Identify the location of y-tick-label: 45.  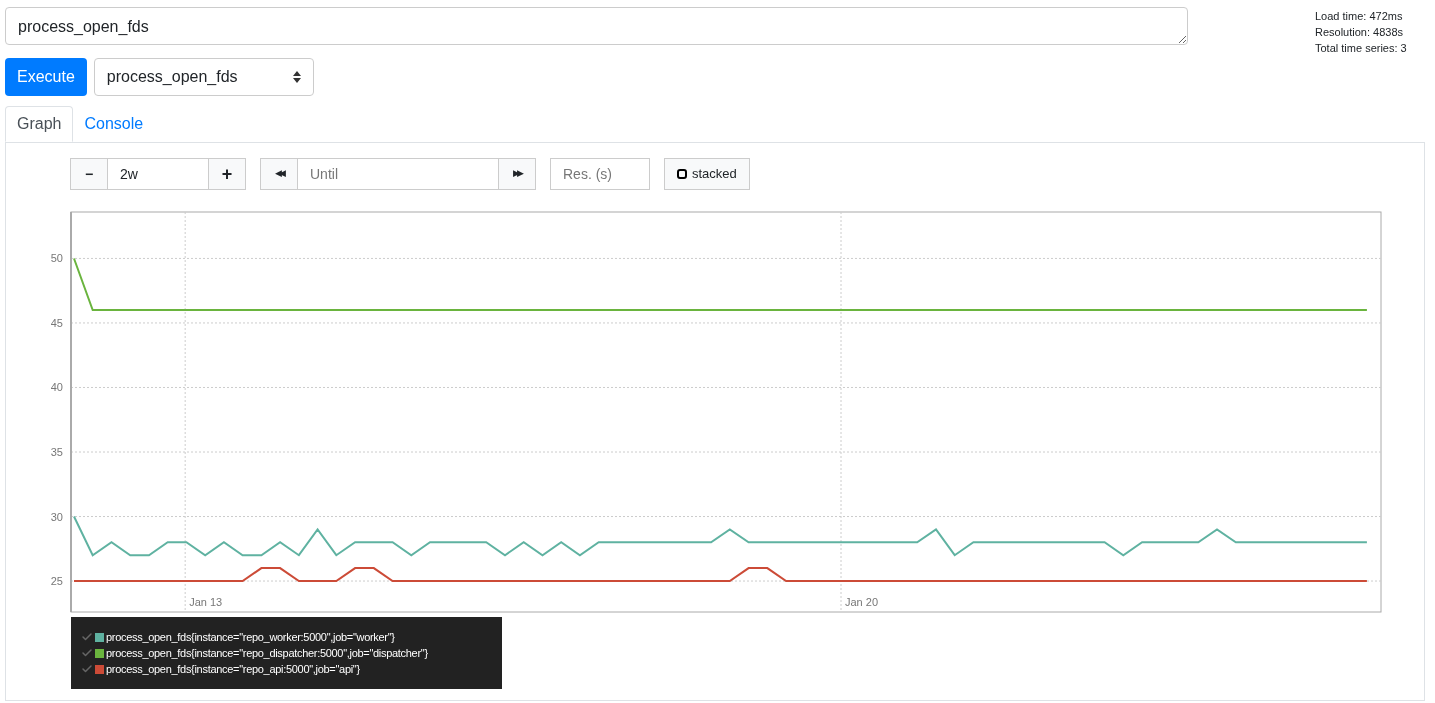
(56, 323).